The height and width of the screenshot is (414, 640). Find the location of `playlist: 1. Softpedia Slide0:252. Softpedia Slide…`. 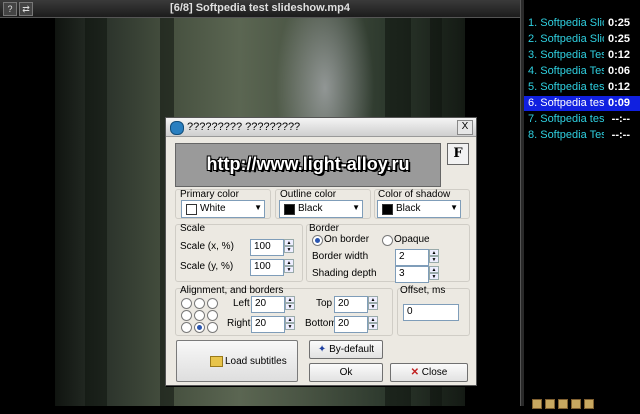

playlist: 1. Softpedia Slide0:252. Softpedia Slide… is located at coordinates (582, 80).